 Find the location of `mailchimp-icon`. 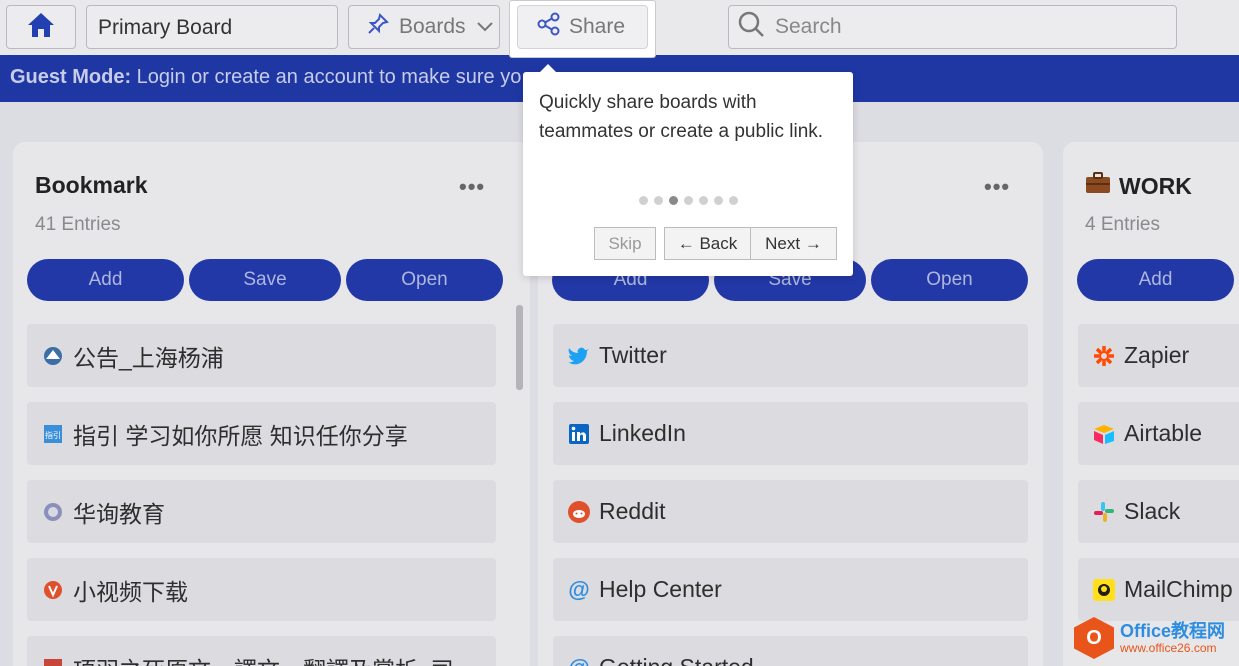

mailchimp-icon is located at coordinates (1104, 589).